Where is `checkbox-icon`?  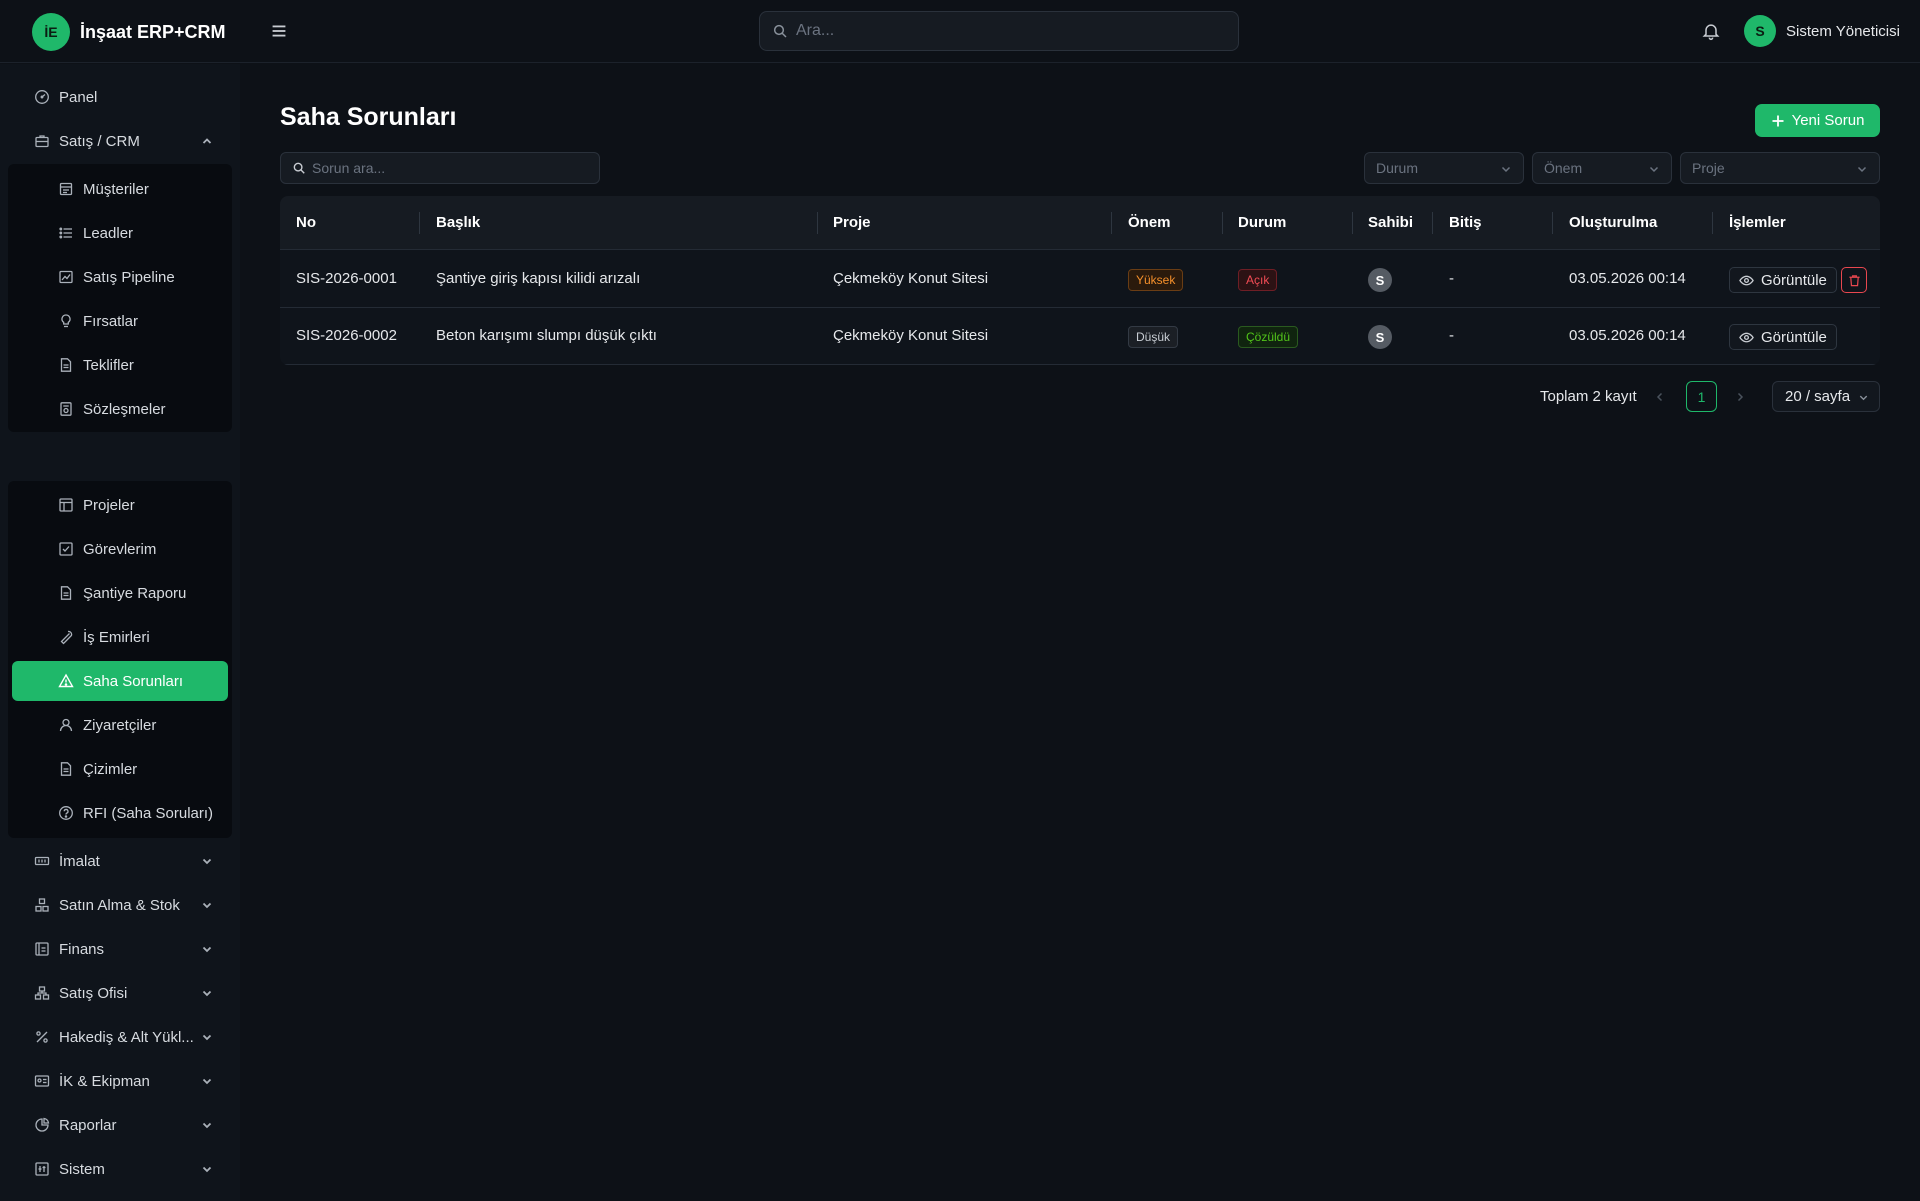 checkbox-icon is located at coordinates (66, 549).